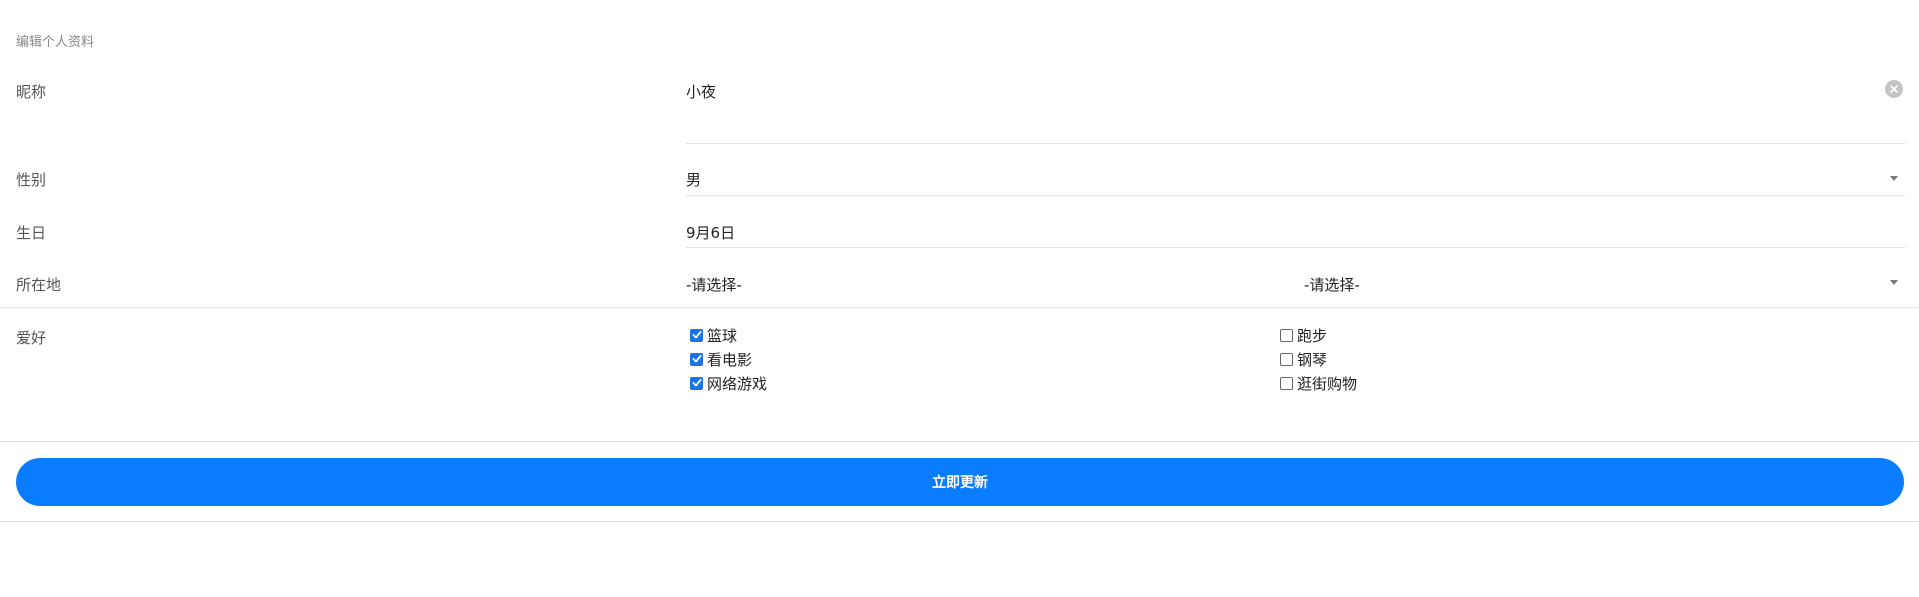  What do you see at coordinates (1286, 179) in the screenshot?
I see `gender-select: 男` at bounding box center [1286, 179].